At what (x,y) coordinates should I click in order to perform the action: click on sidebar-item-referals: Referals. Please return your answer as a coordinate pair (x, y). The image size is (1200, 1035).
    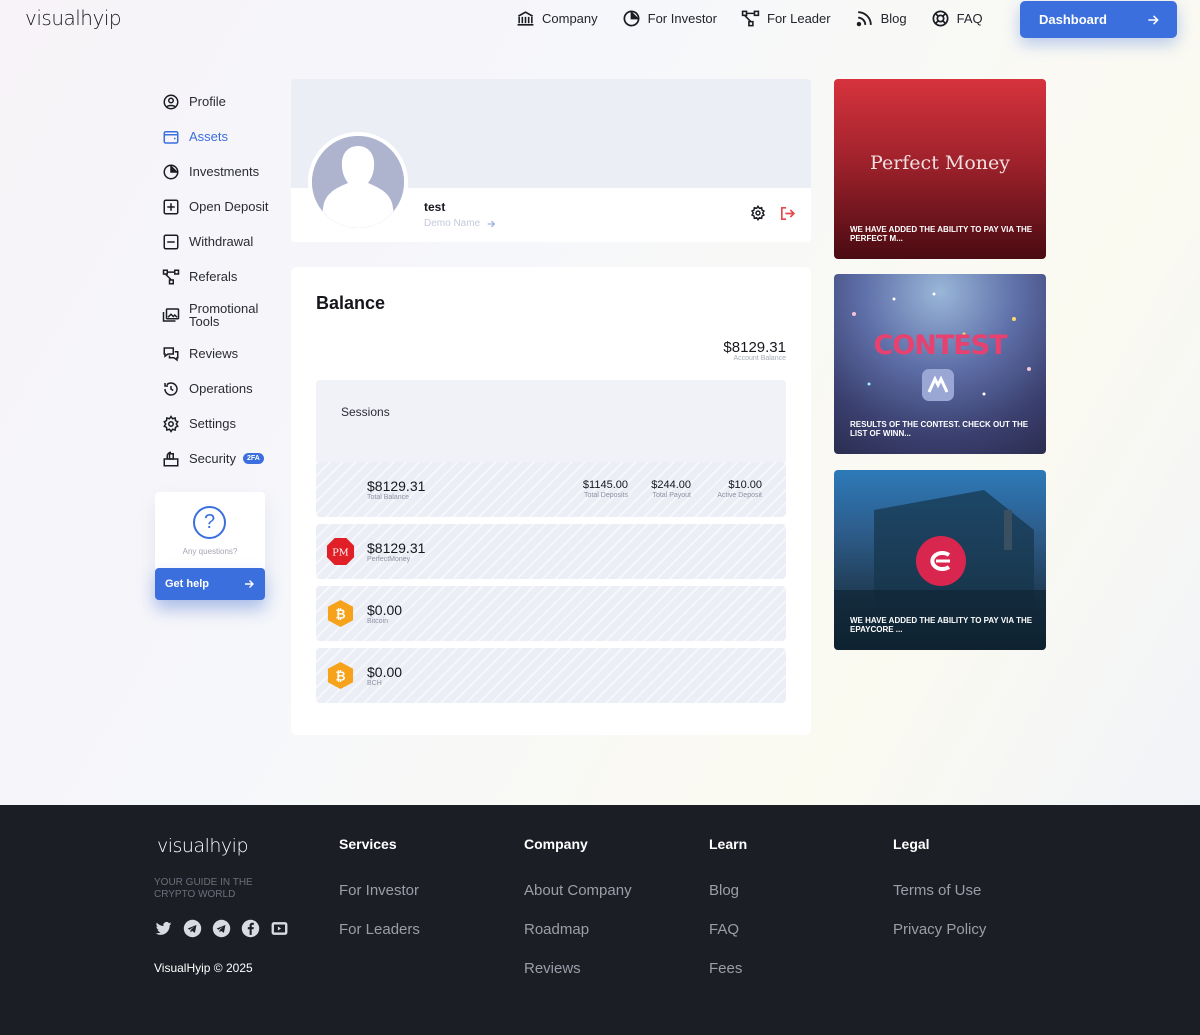
    Looking at the image, I should click on (222, 276).